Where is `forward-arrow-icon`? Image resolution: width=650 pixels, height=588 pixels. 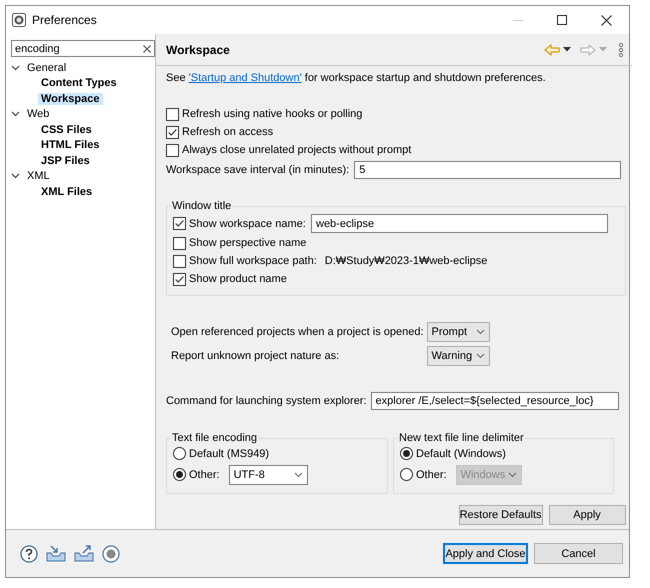
forward-arrow-icon is located at coordinates (588, 50).